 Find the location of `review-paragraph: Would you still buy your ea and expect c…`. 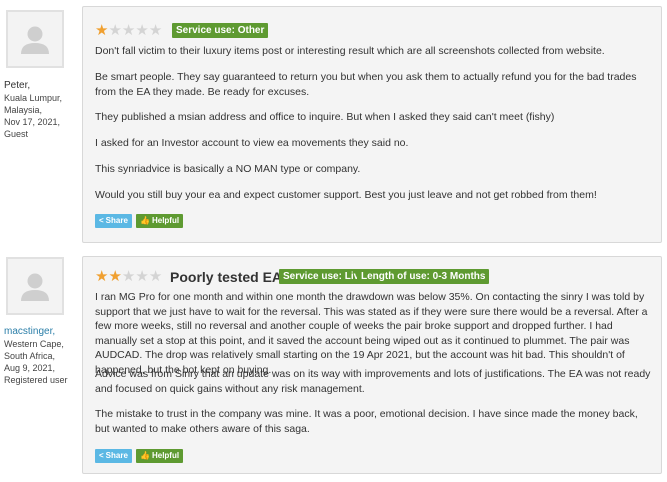

review-paragraph: Would you still buy your ea and expect c… is located at coordinates (346, 195).